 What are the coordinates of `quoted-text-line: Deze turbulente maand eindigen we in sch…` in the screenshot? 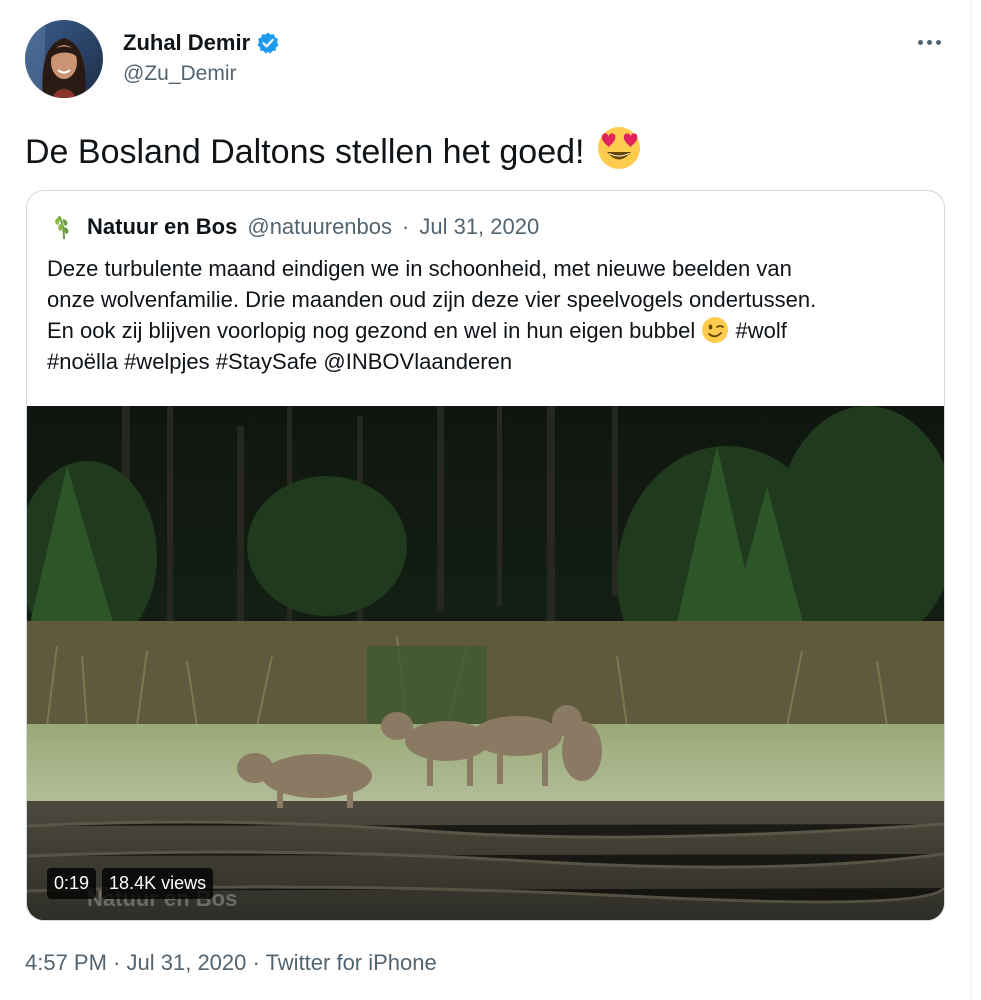 It's located at (419, 268).